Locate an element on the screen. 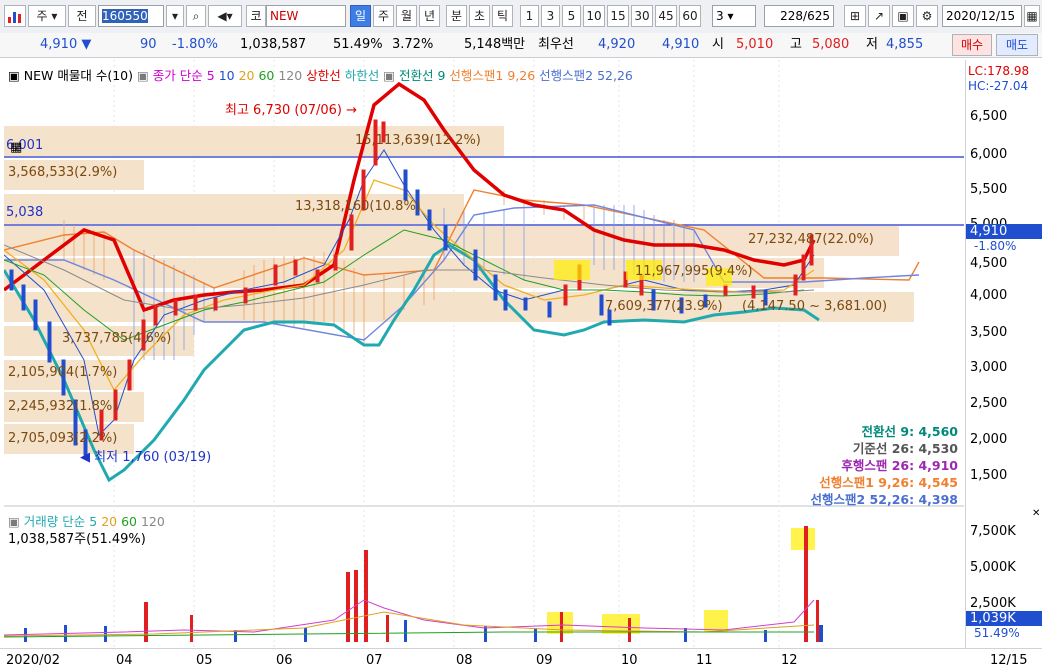 This screenshot has width=1042, height=672. x-tick: 06 is located at coordinates (284, 660).